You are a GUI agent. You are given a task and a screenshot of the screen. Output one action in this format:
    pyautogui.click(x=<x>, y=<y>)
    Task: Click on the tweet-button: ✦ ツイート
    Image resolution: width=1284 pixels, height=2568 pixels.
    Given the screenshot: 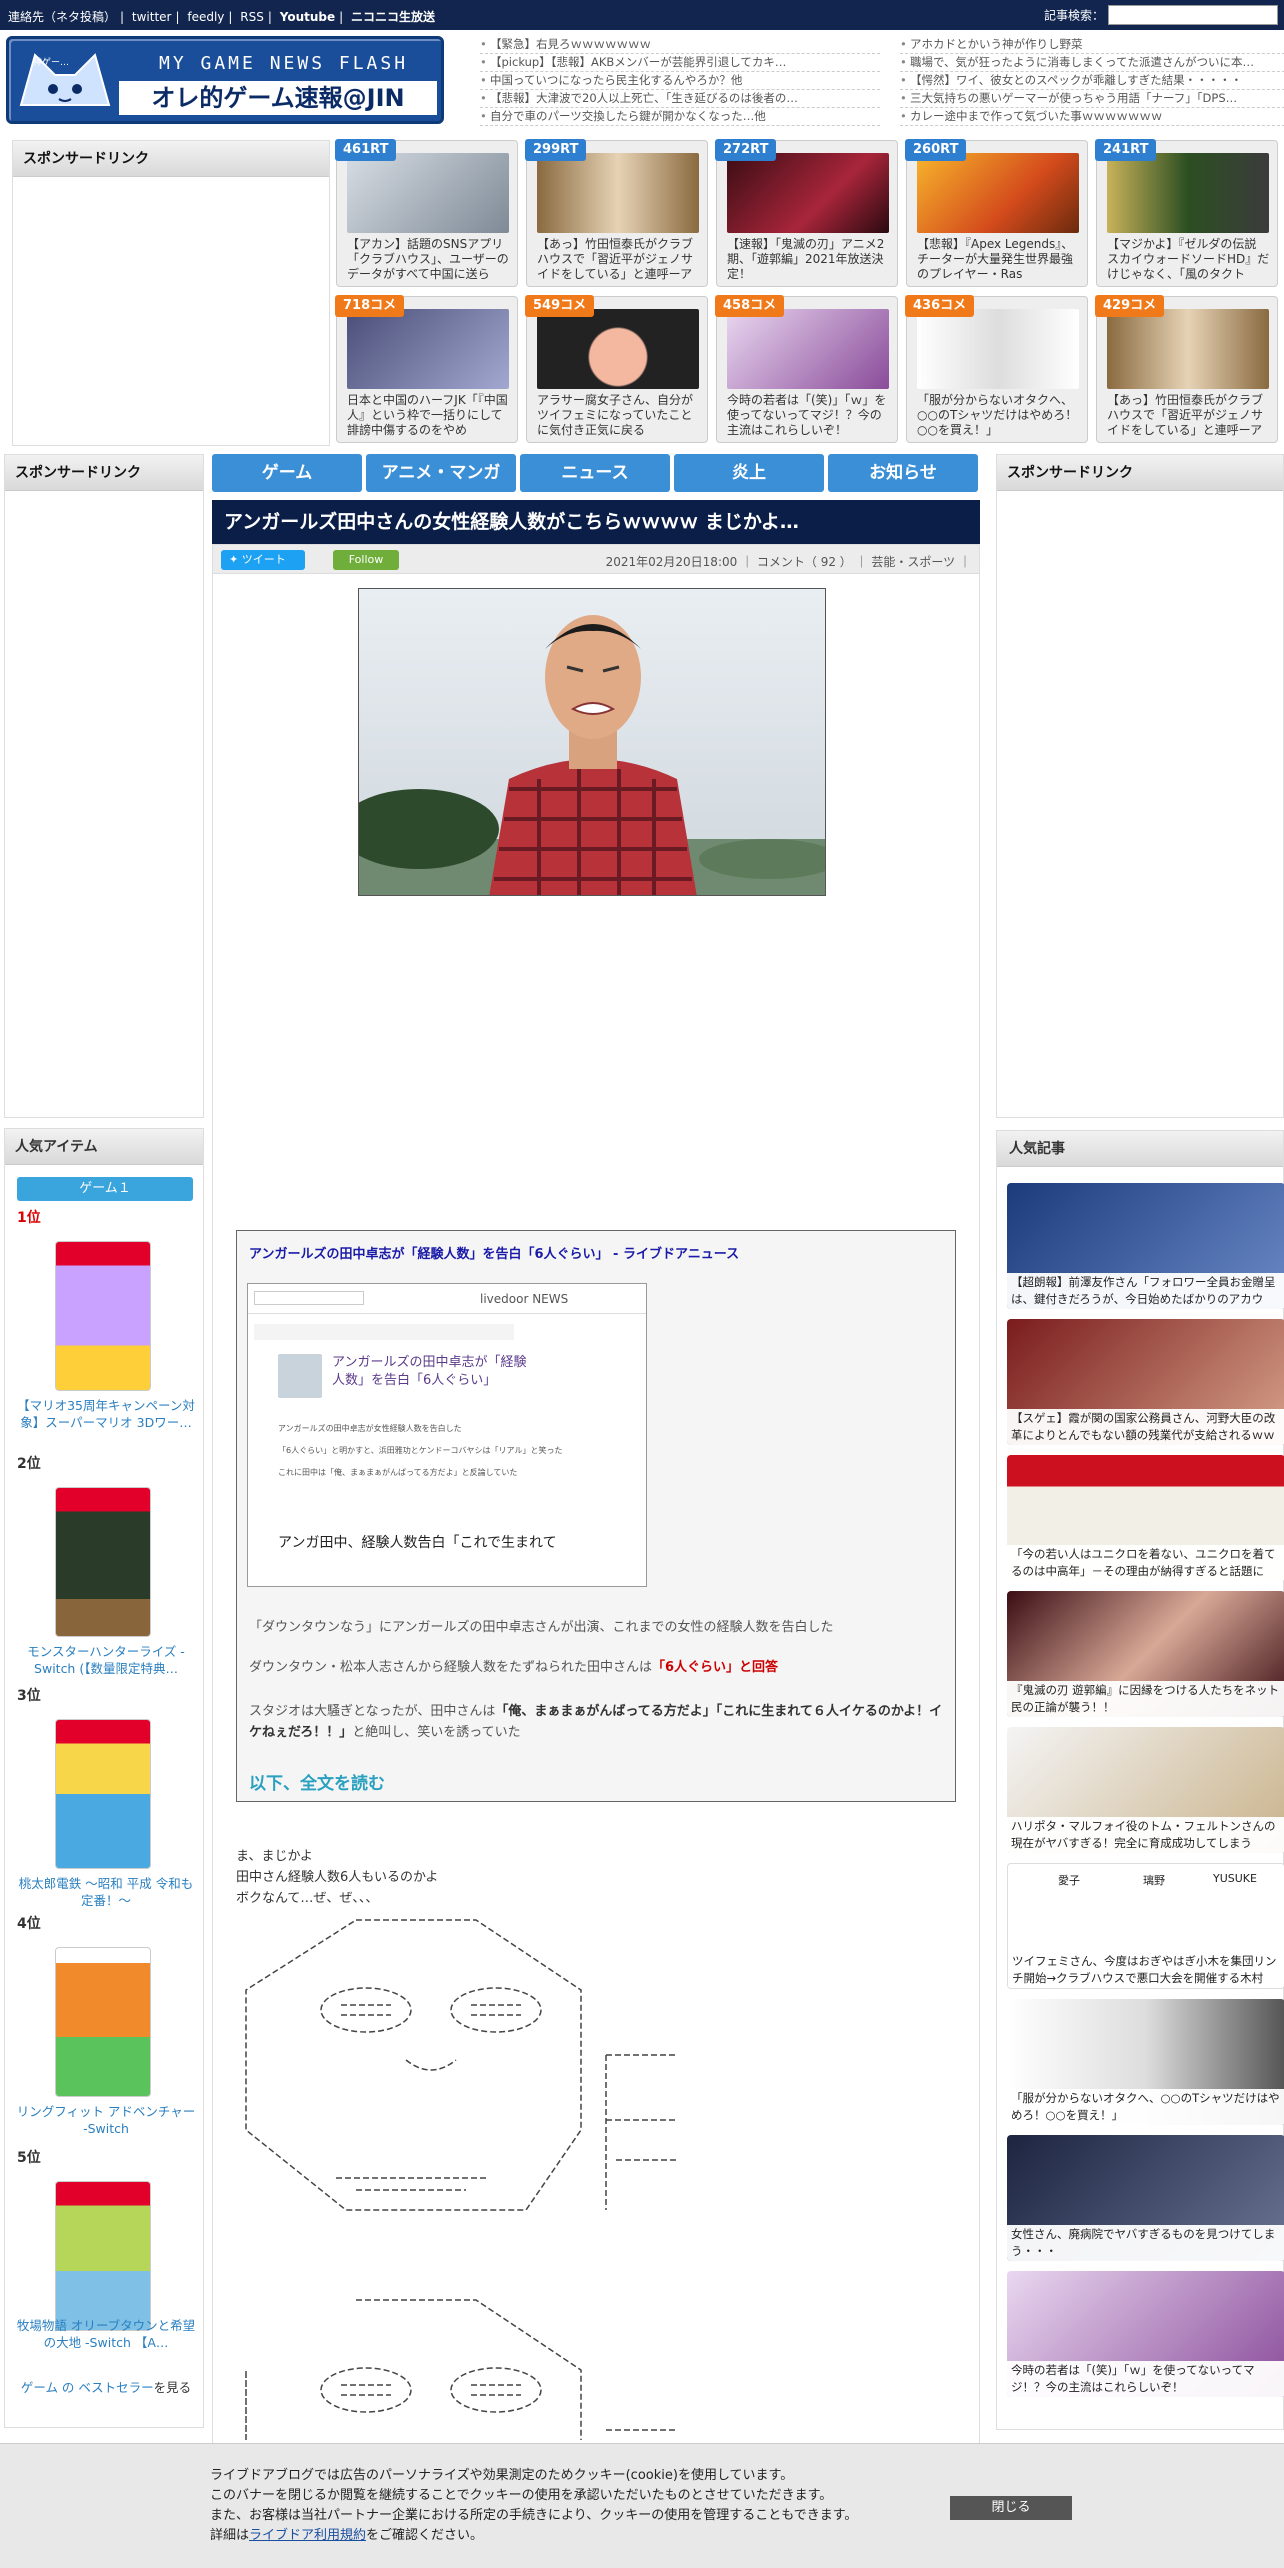 What is the action you would take?
    pyautogui.click(x=263, y=560)
    